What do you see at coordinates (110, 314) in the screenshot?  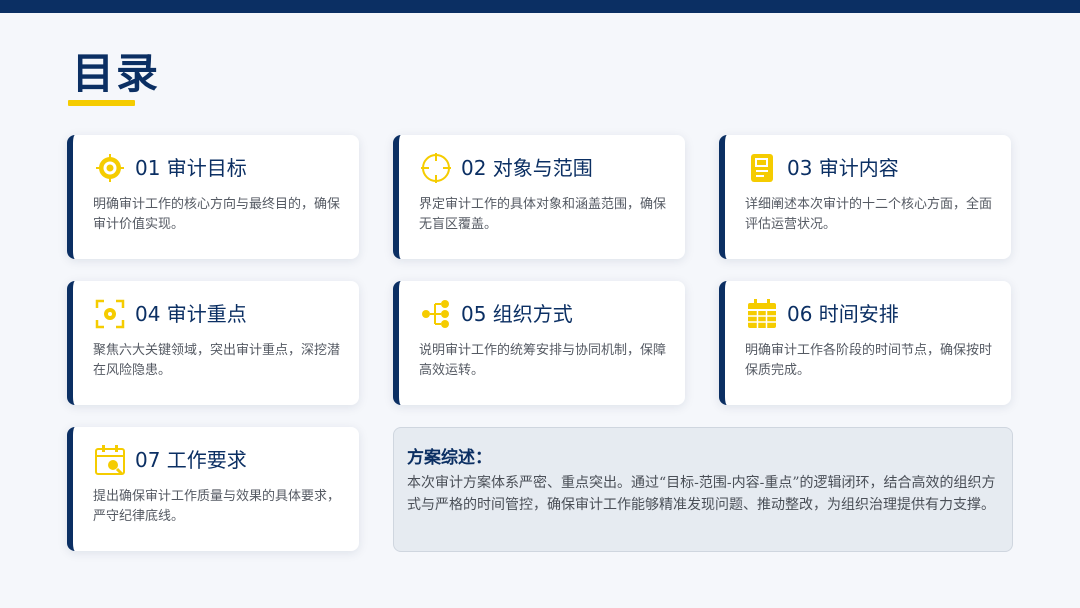 I see `focus-icon` at bounding box center [110, 314].